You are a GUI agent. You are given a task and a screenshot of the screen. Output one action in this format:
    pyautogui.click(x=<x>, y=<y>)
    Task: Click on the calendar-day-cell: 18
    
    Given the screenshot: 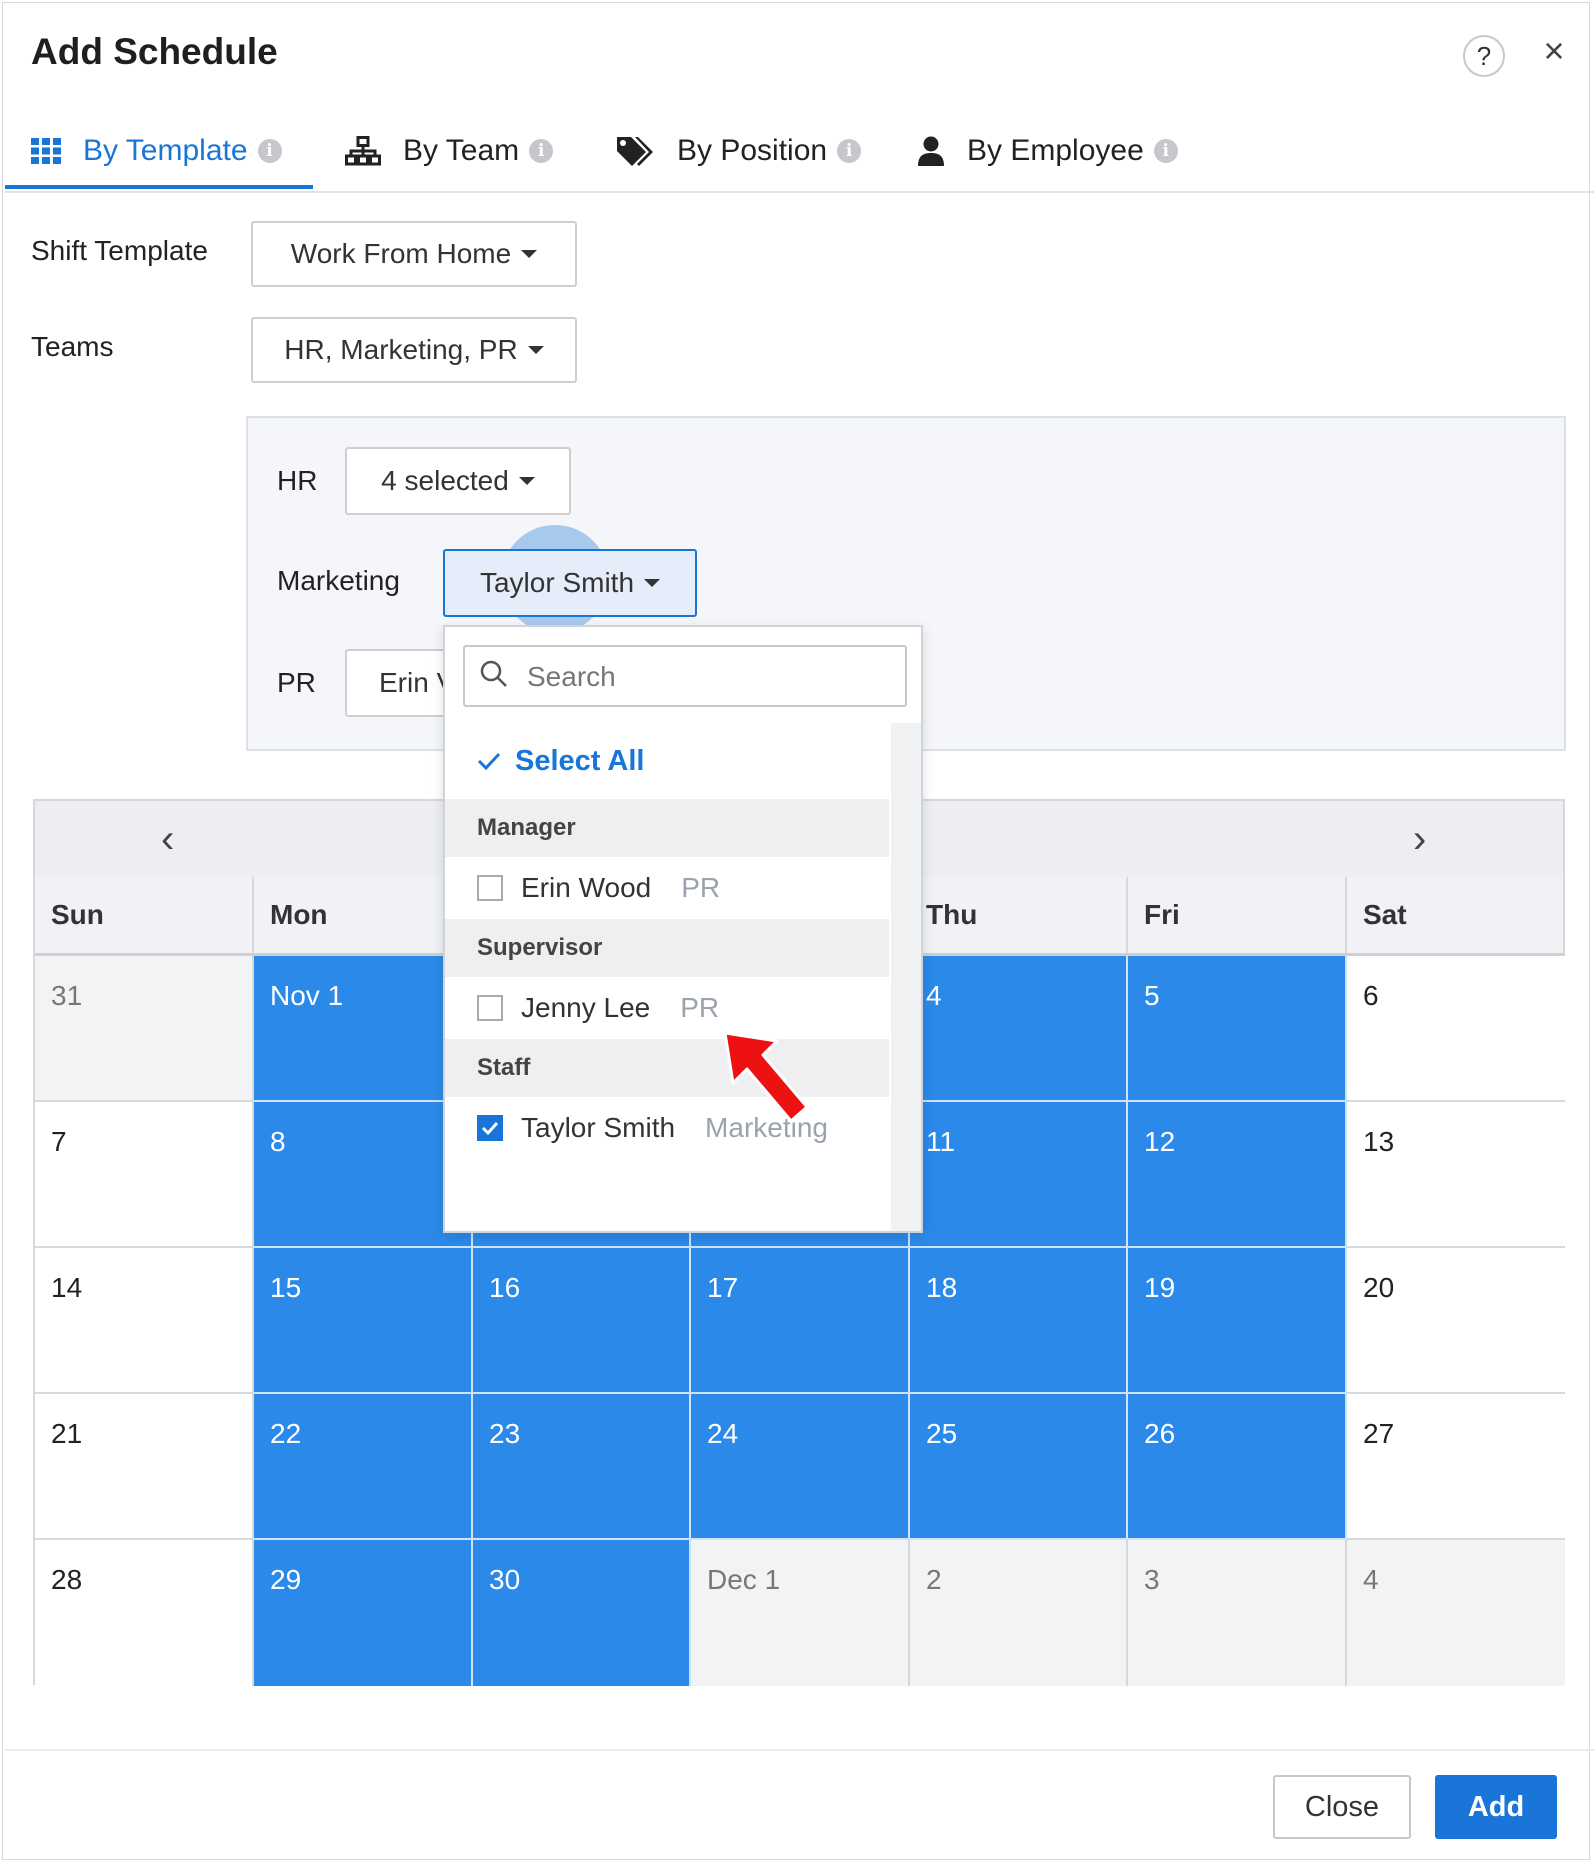 What is the action you would take?
    pyautogui.click(x=1019, y=1321)
    